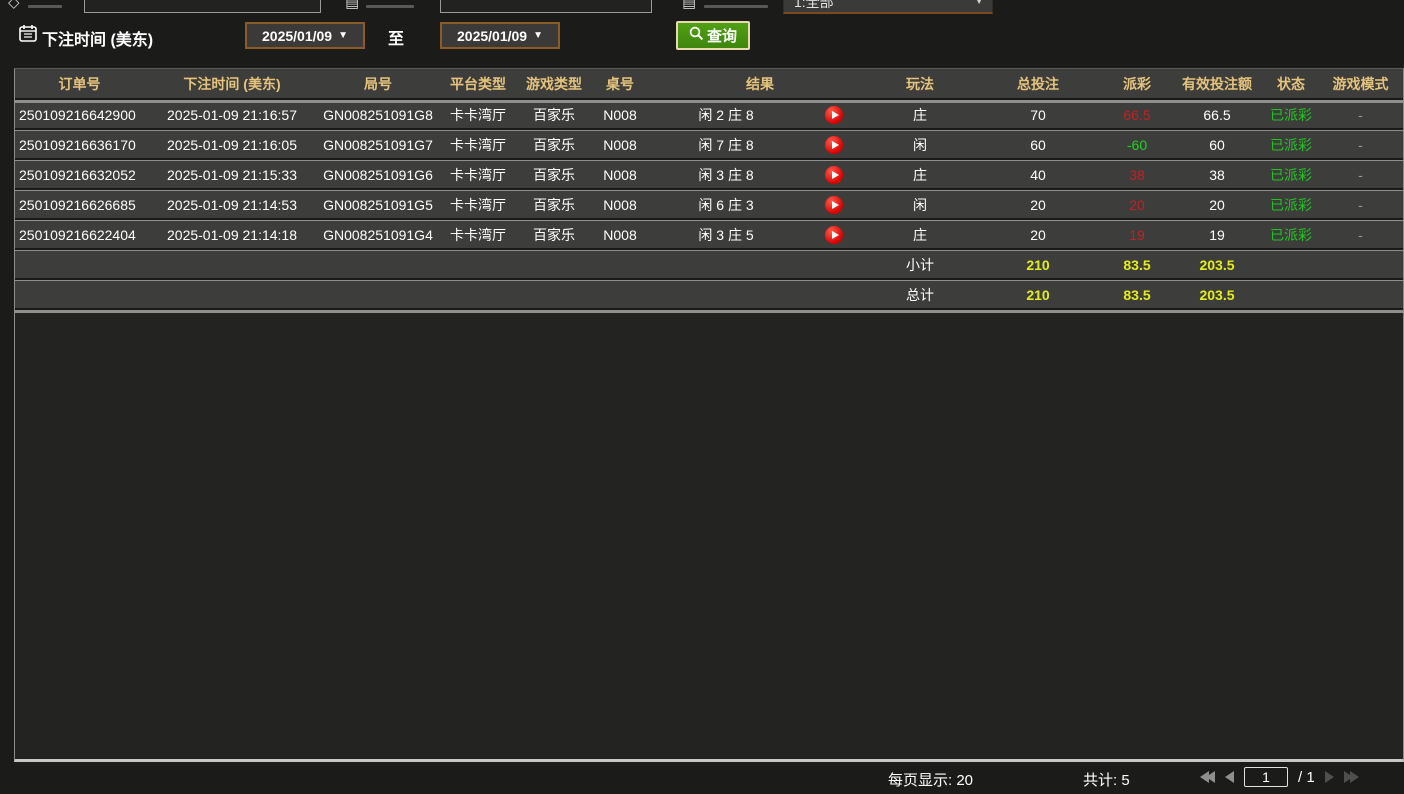  Describe the element at coordinates (709, 265) in the screenshot. I see `subtotal-row: 小计 210 83.5 203.5` at that location.